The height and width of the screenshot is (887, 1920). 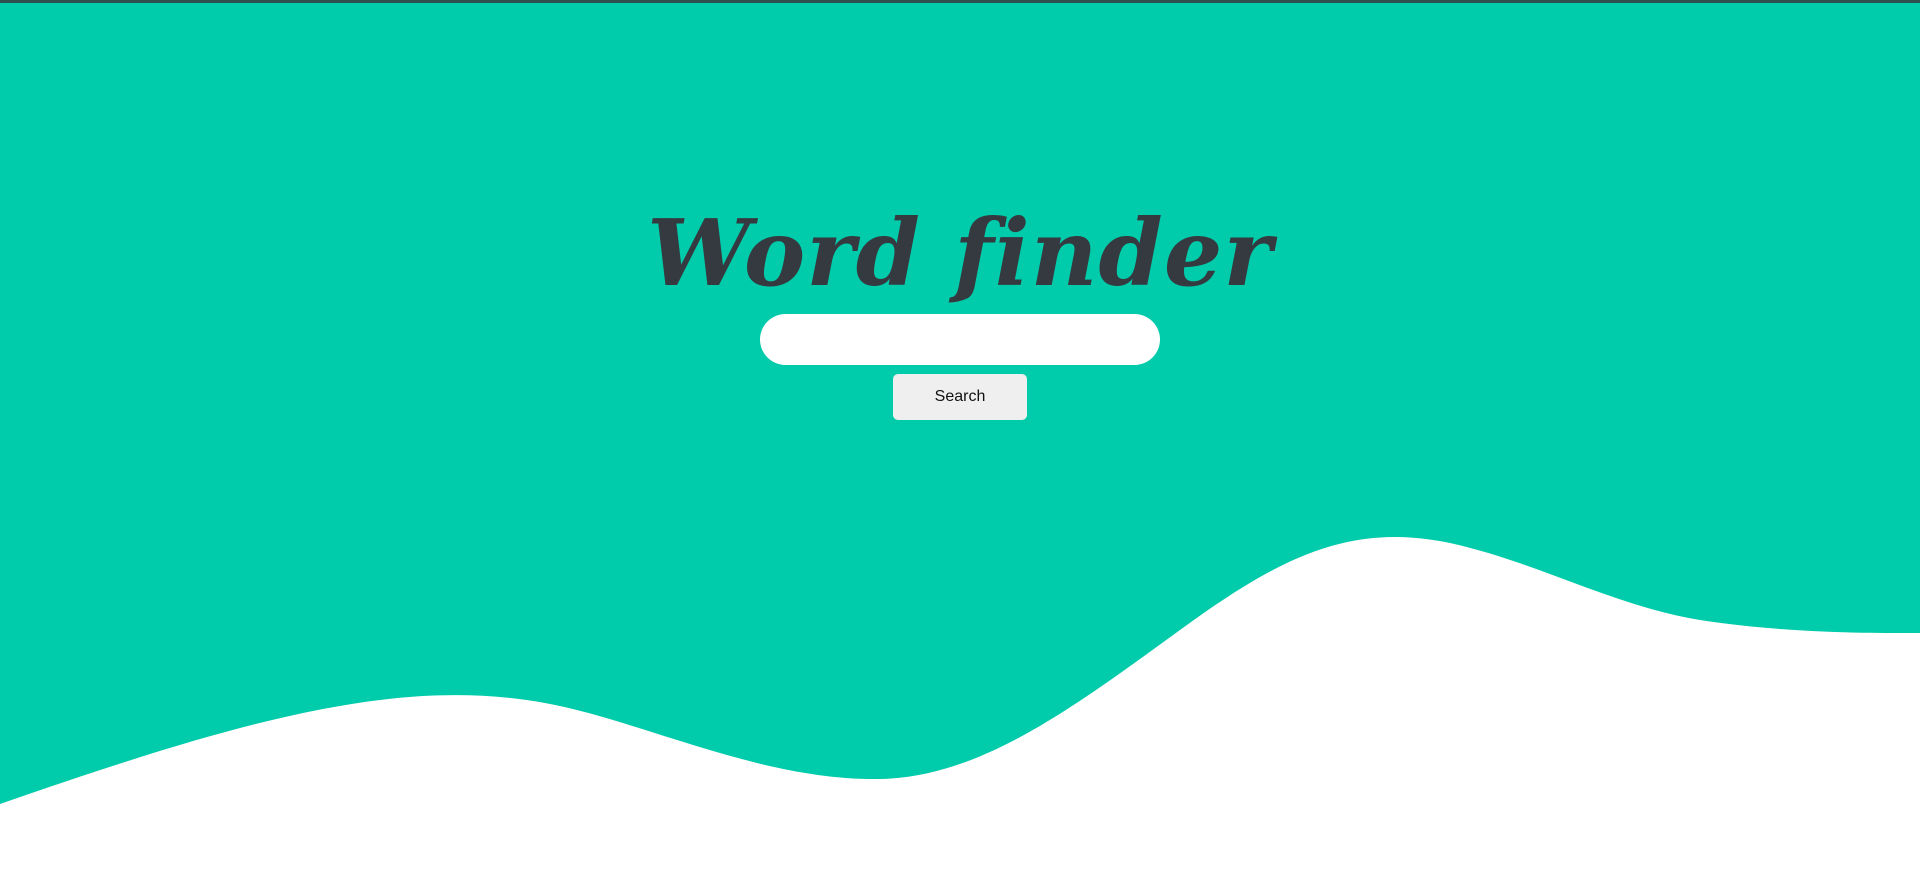 What do you see at coordinates (960, 339) in the screenshot?
I see `search-input` at bounding box center [960, 339].